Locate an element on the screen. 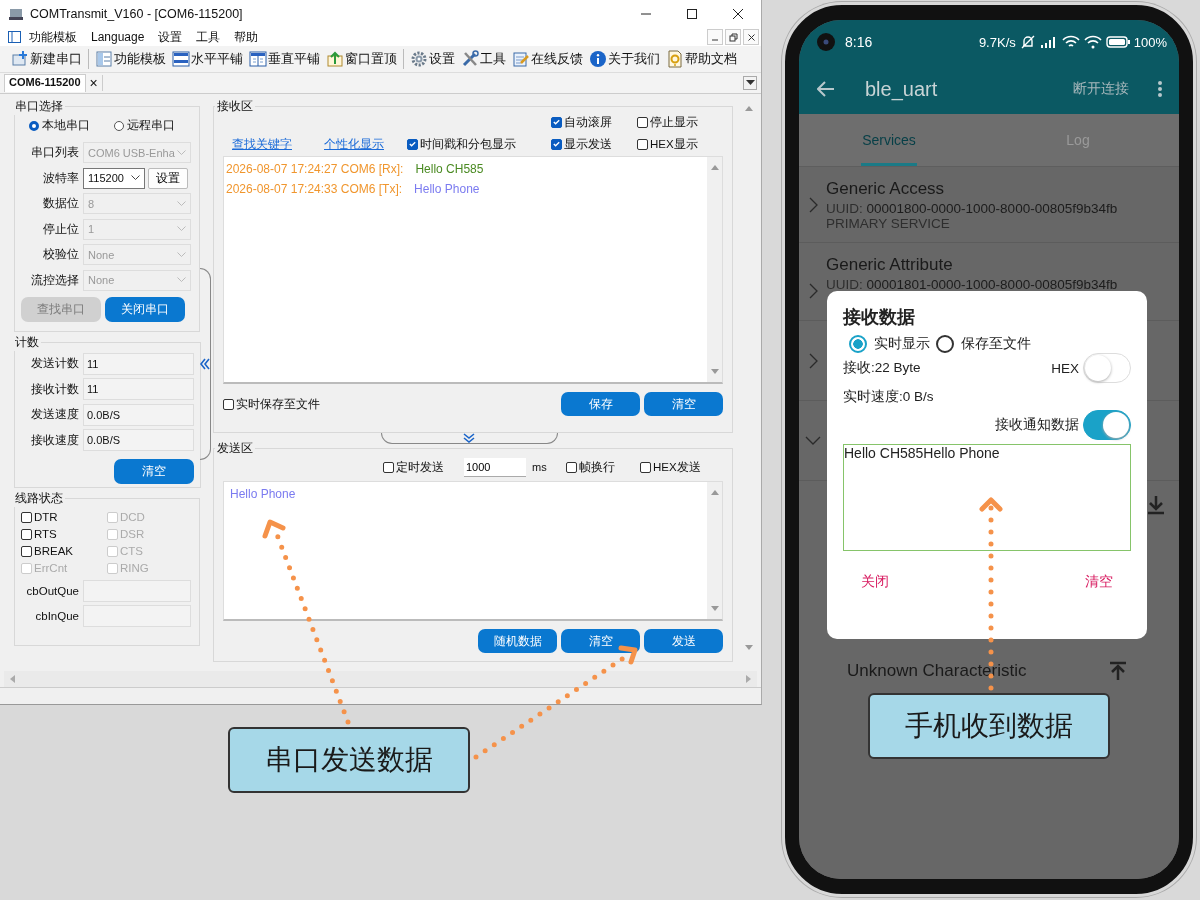 This screenshot has width=1200, height=900. action-button: 发送 is located at coordinates (683, 641).